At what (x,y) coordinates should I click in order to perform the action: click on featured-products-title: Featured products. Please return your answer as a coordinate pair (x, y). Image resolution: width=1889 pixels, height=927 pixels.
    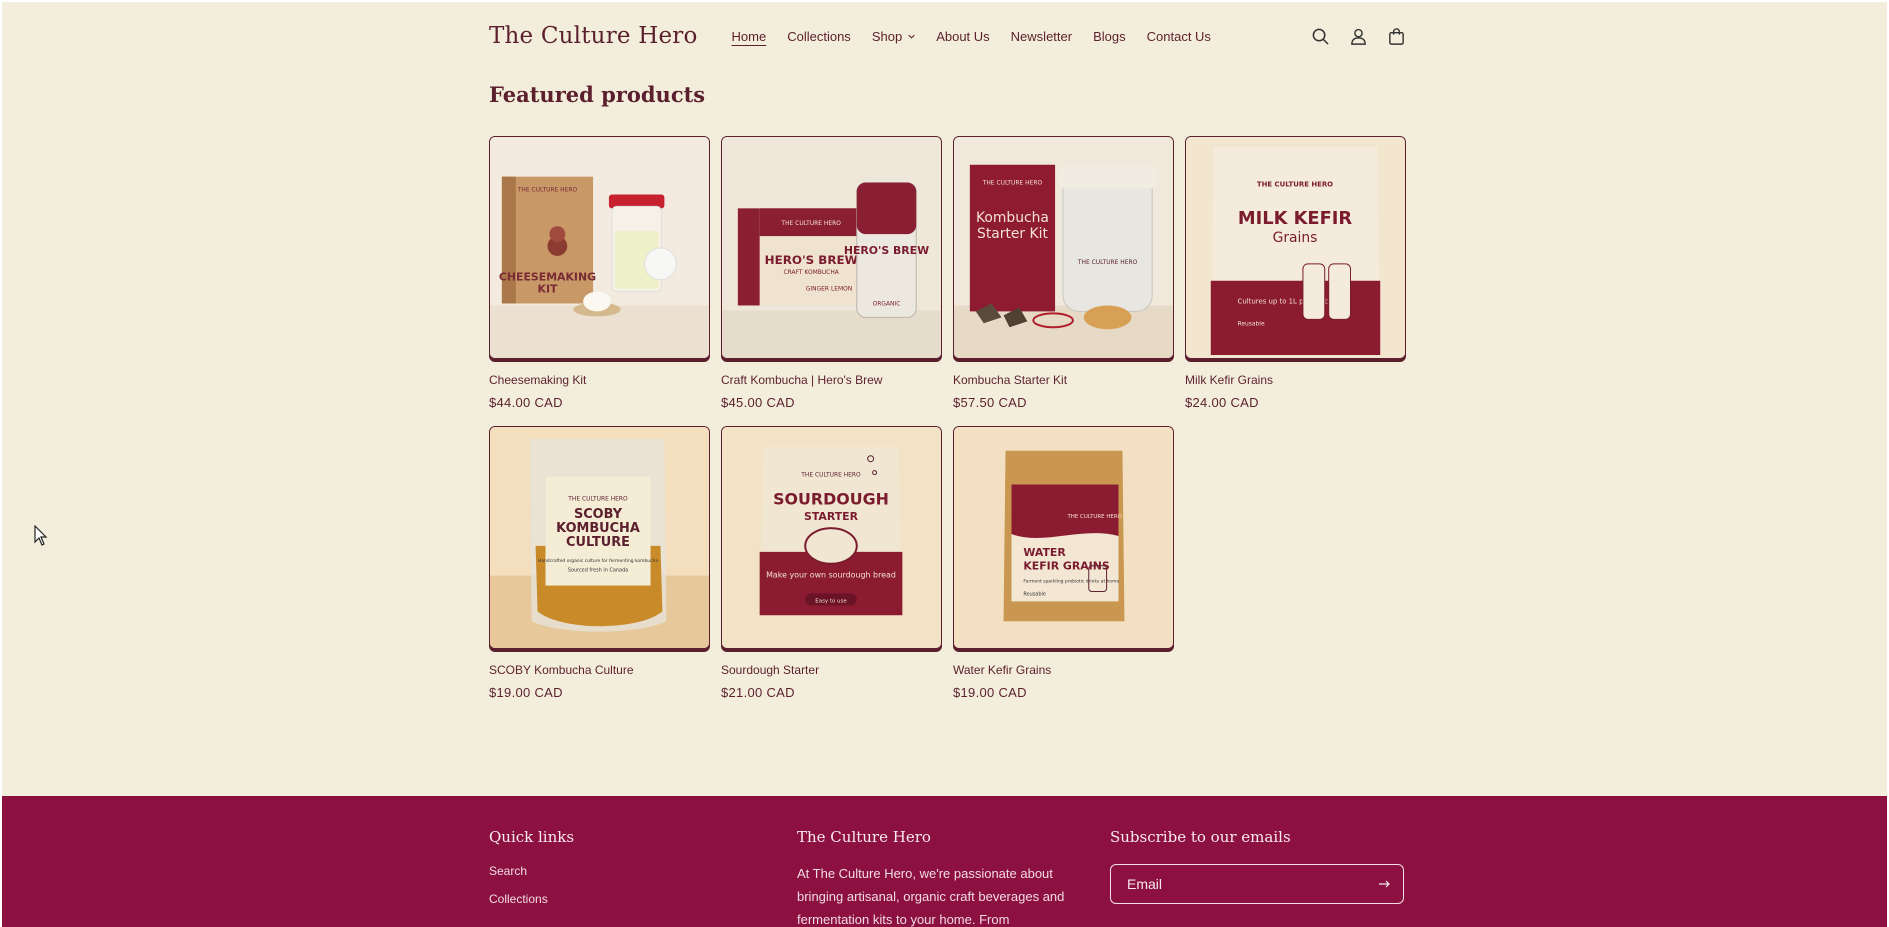
    Looking at the image, I should click on (597, 94).